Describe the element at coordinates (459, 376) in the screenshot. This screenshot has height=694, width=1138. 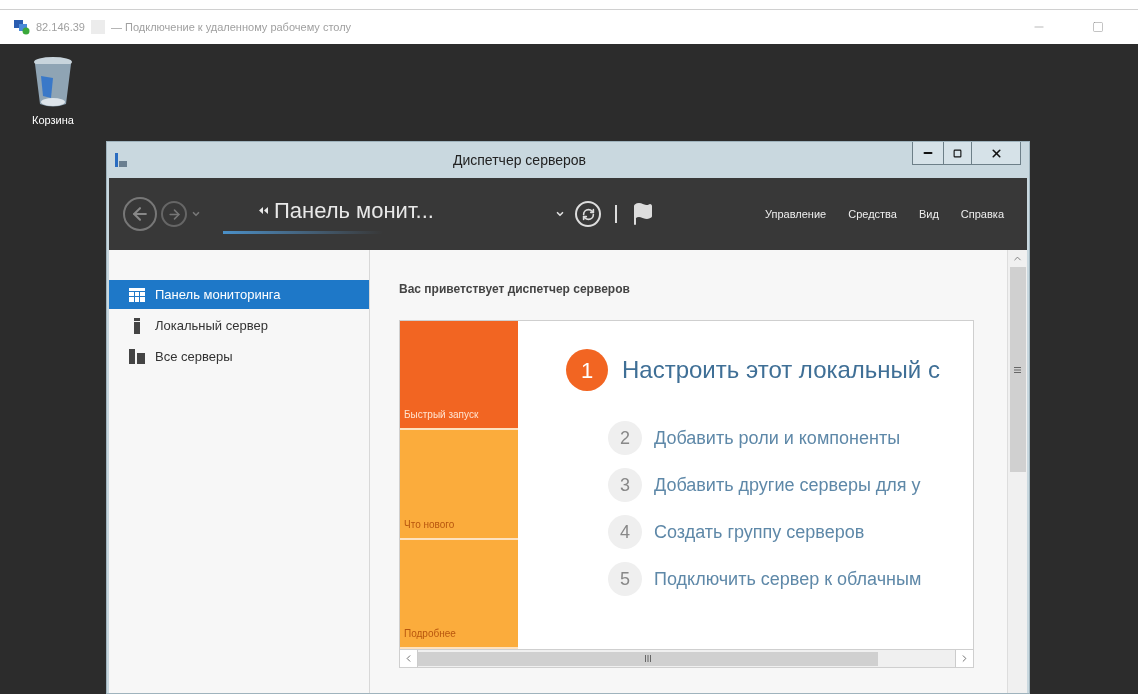
I see `tile: Быстрый запуск` at that location.